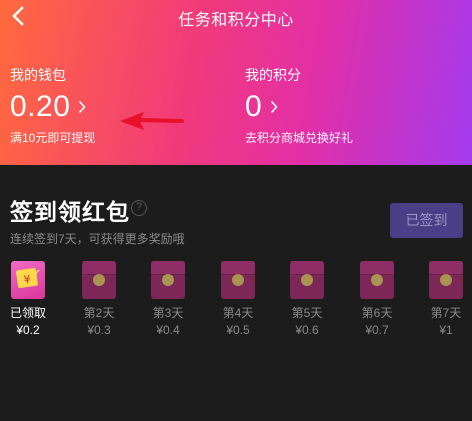 This screenshot has height=421, width=472. What do you see at coordinates (99, 330) in the screenshot?
I see `day-amount: ¥0.3` at bounding box center [99, 330].